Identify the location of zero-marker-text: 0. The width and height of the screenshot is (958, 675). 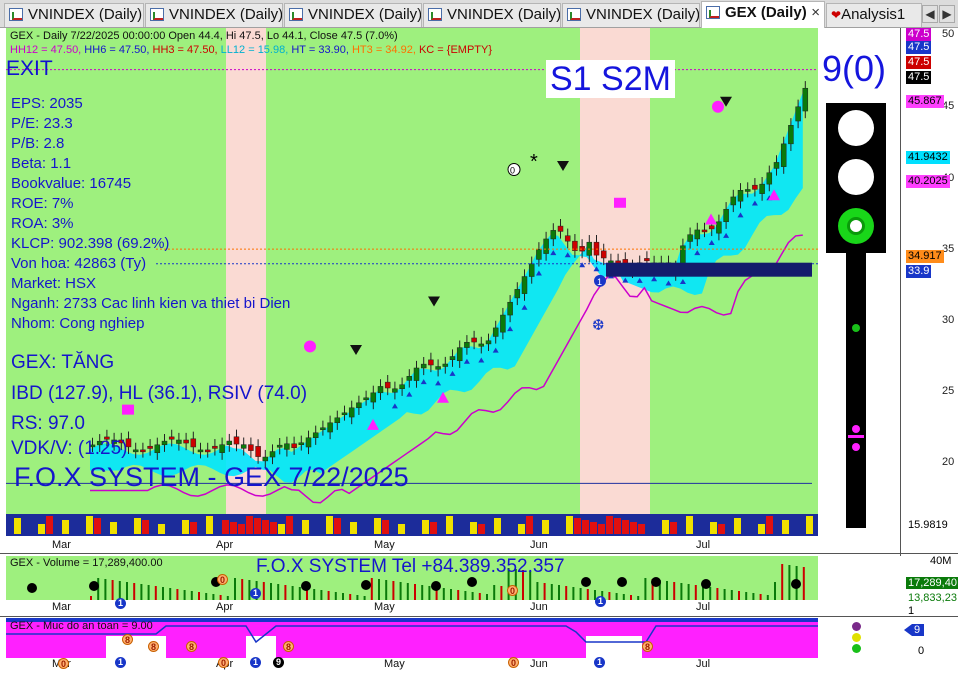
(512, 171).